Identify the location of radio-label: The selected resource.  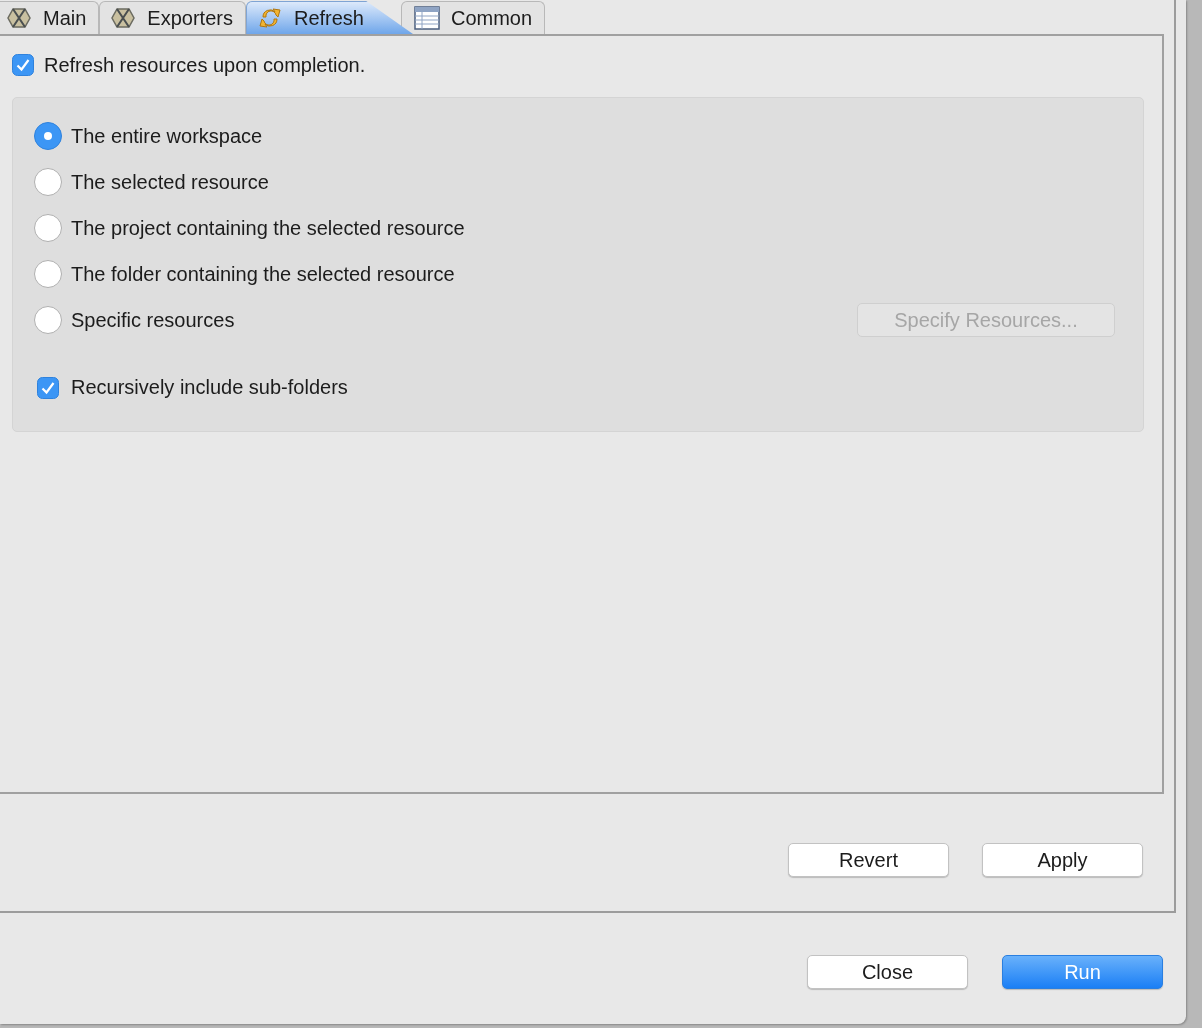
(170, 182).